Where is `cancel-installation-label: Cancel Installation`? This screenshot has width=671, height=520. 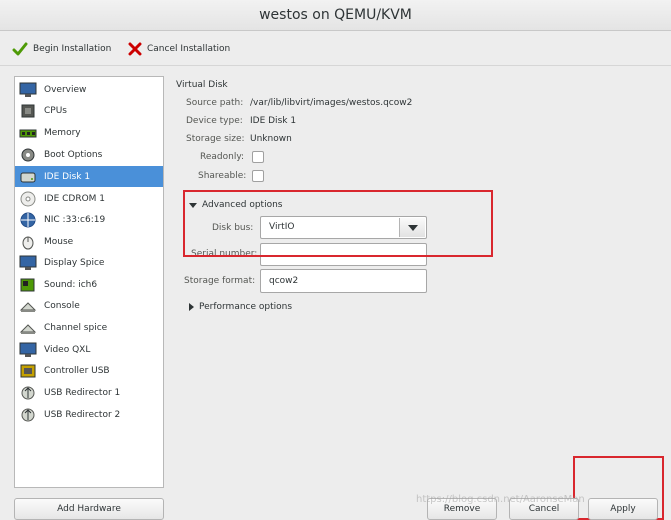
cancel-installation-label: Cancel Installation is located at coordinates (189, 49).